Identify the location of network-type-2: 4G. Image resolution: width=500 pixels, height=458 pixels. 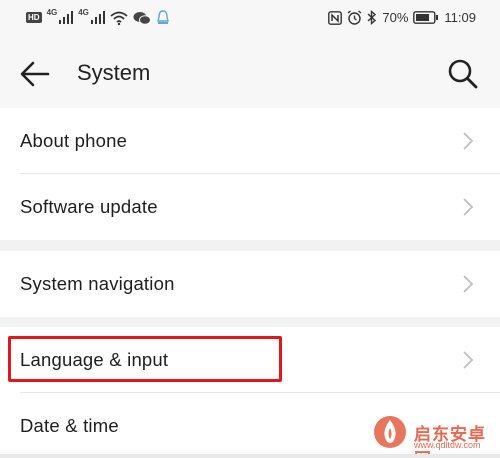
(83, 12).